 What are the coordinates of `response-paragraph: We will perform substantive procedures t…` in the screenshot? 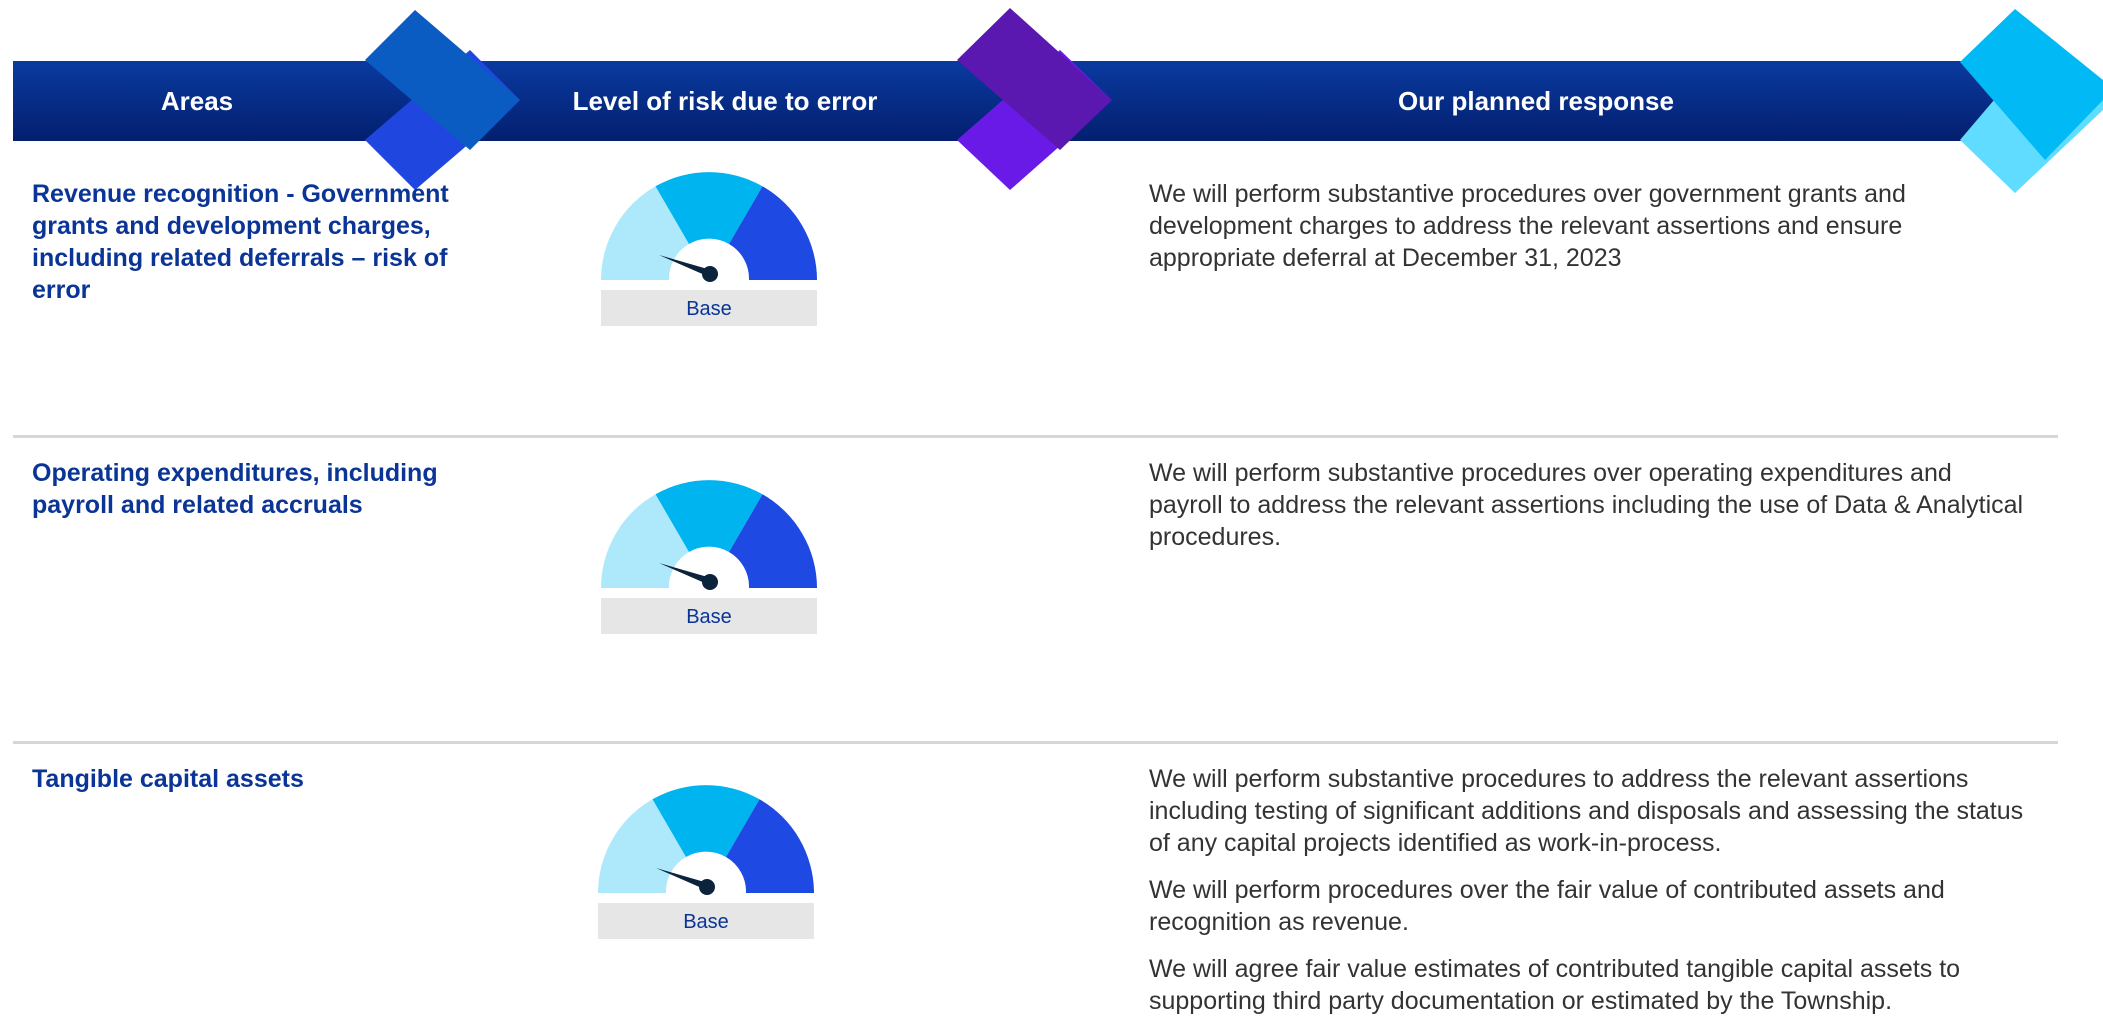 It's located at (1586, 811).